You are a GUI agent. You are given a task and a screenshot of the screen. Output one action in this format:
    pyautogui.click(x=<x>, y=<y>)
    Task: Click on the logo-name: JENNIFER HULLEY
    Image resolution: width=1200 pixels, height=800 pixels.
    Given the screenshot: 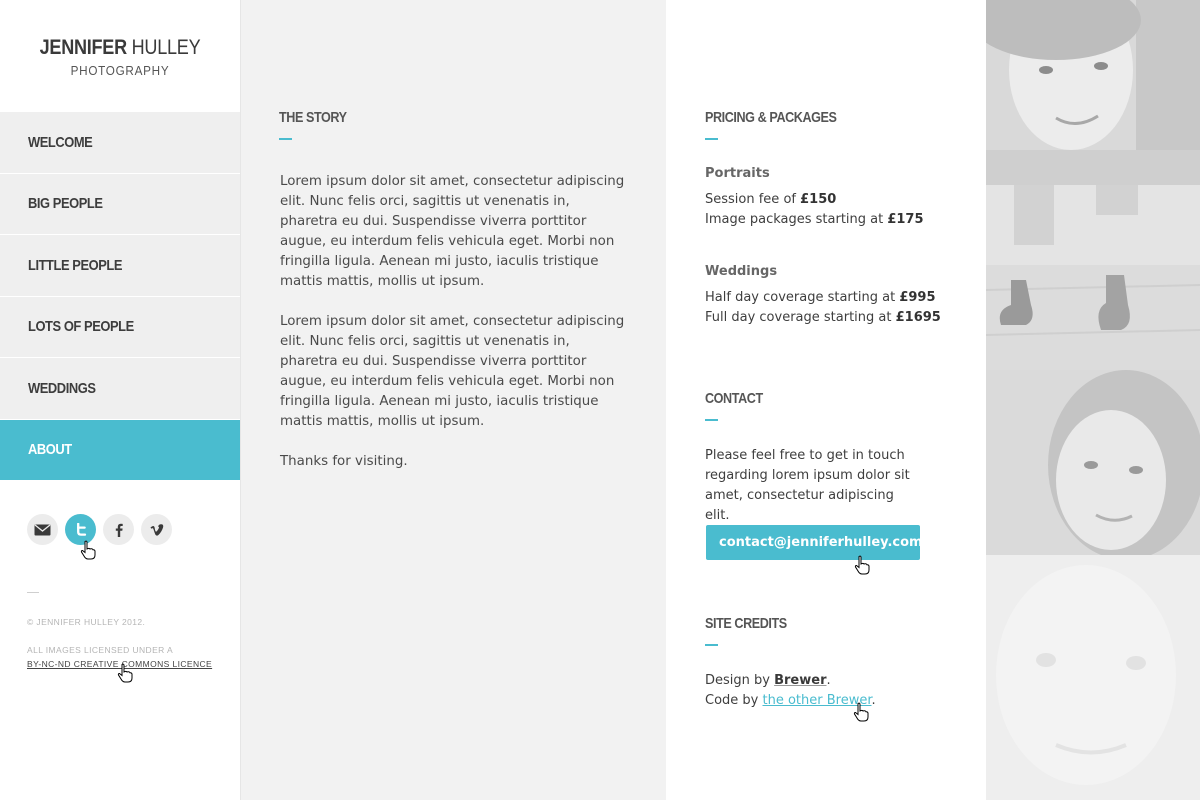 What is the action you would take?
    pyautogui.click(x=120, y=48)
    